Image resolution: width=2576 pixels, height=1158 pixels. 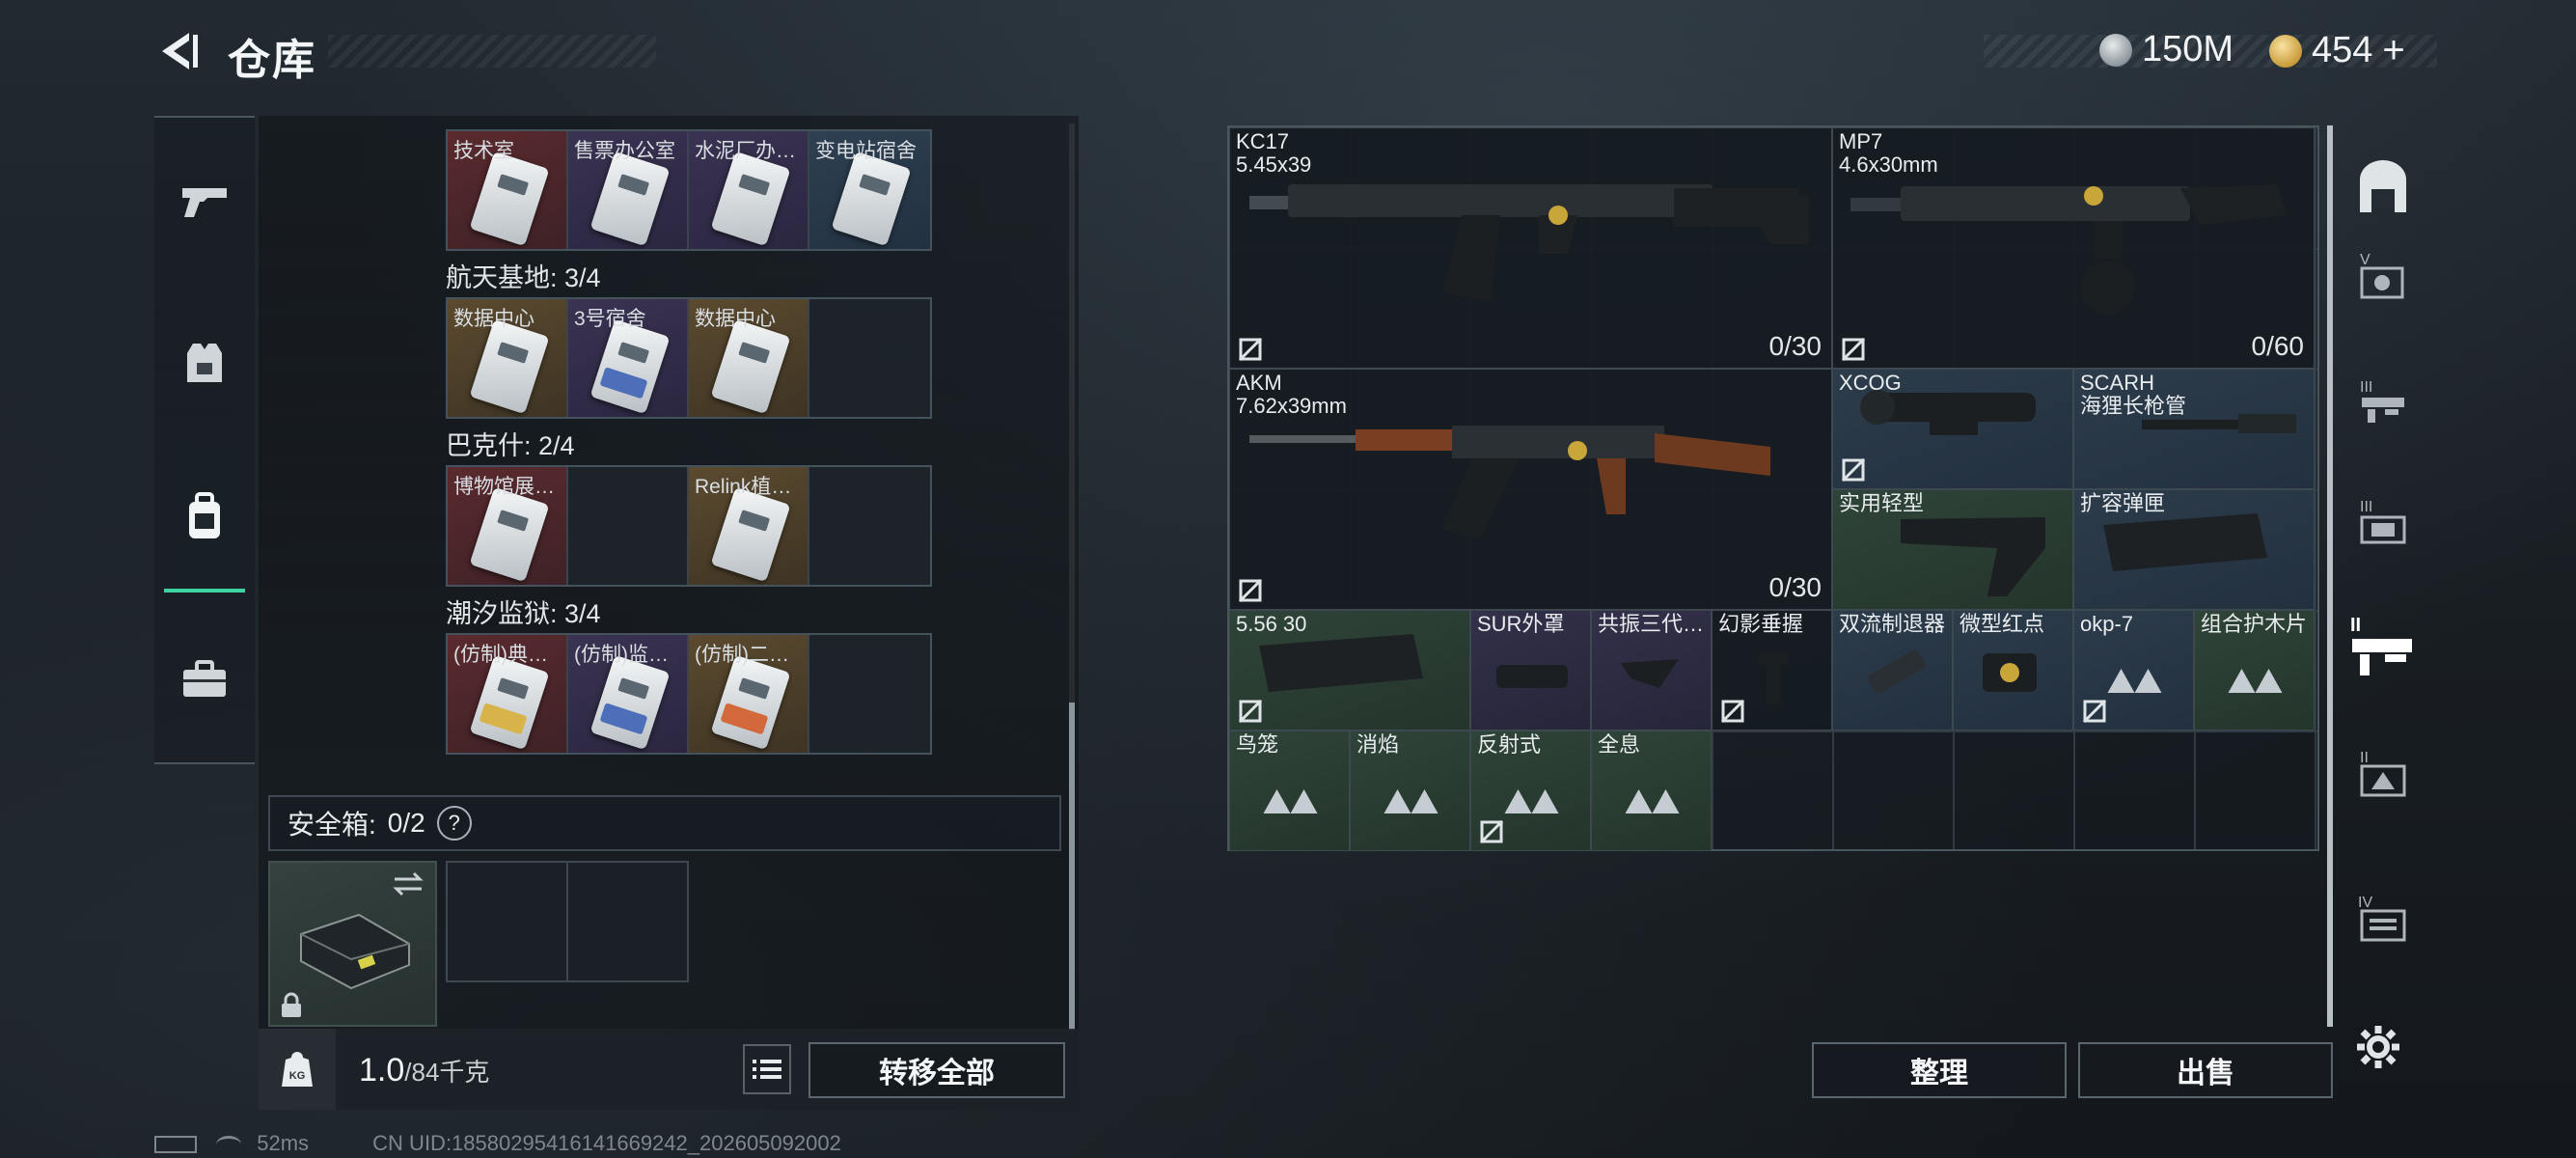 I want to click on stash-v-icon: V, so click(x=2383, y=276).